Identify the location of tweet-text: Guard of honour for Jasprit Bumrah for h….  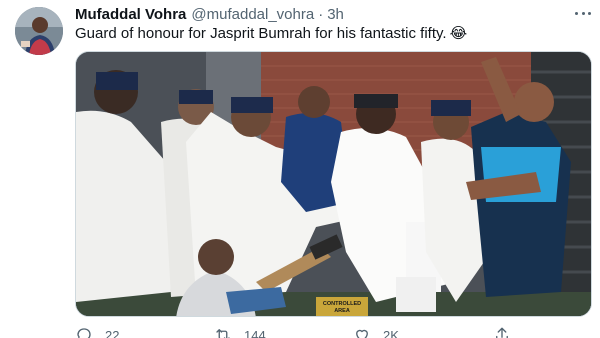
(261, 33).